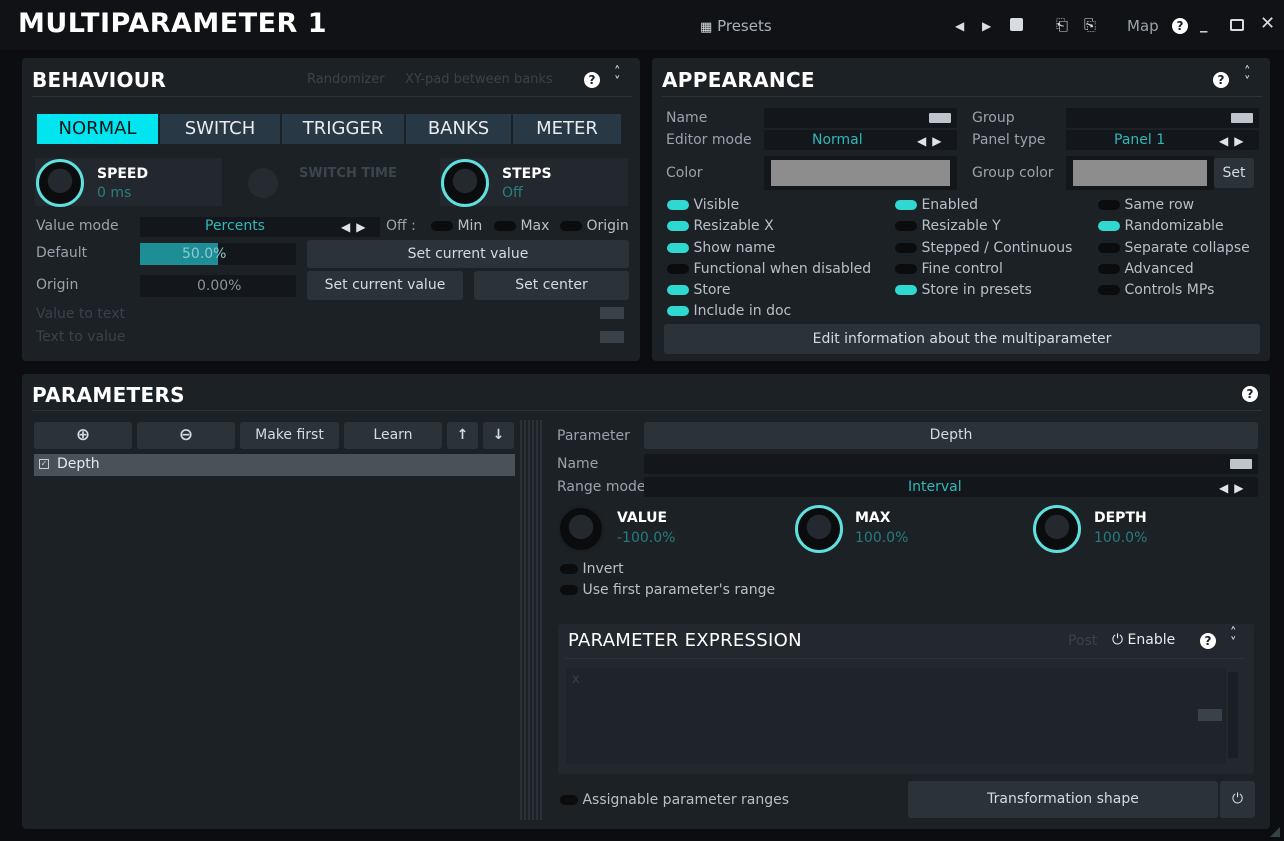 The image size is (1284, 841). Describe the element at coordinates (769, 271) in the screenshot. I see `option-toggle: Functional when disabled` at that location.